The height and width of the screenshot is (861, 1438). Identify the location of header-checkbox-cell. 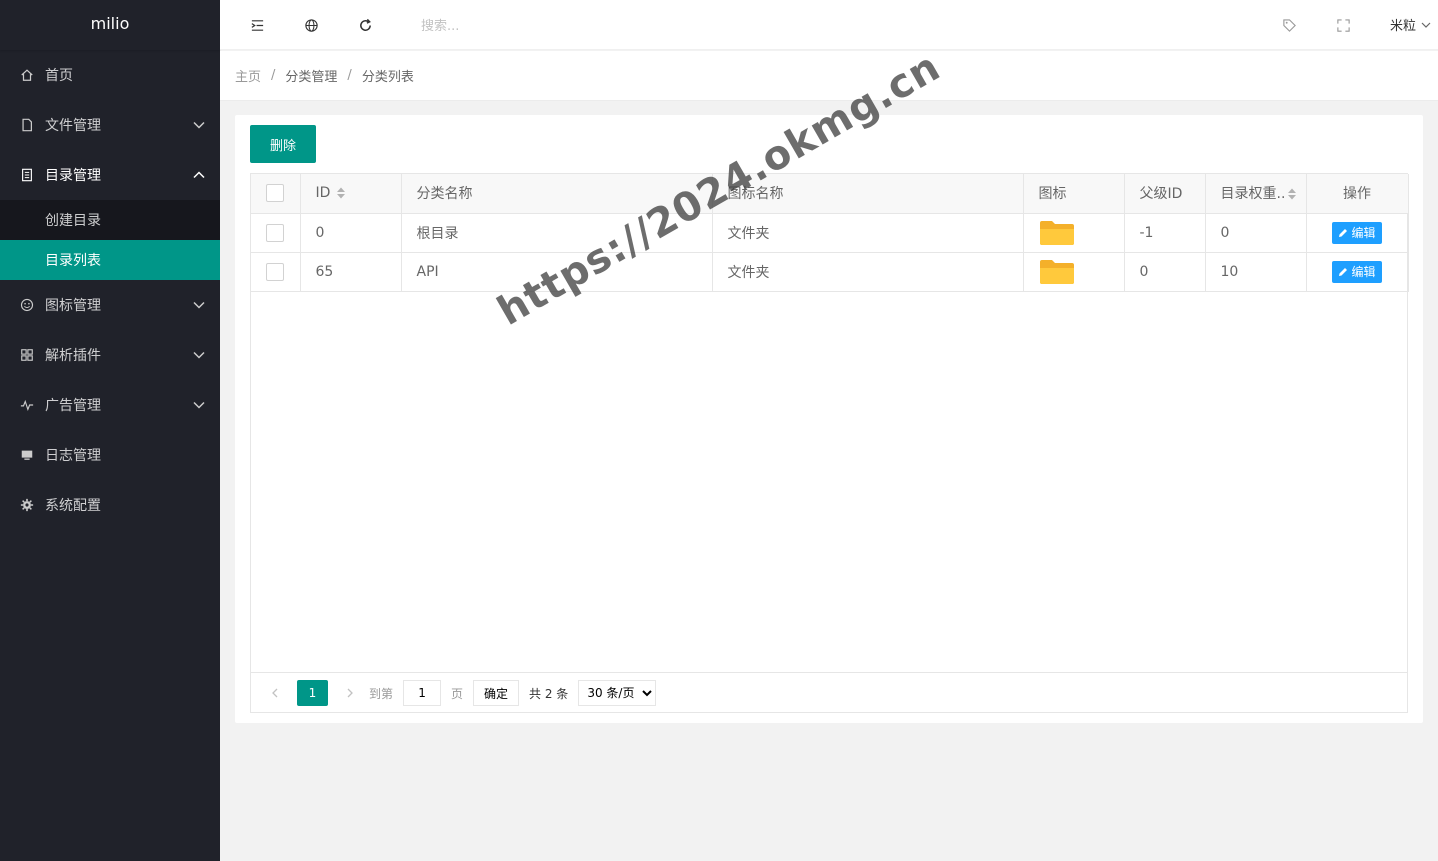
(276, 194).